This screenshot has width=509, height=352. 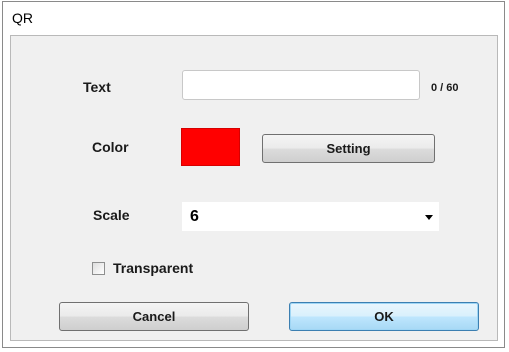 What do you see at coordinates (348, 148) in the screenshot?
I see `color-setting-button: Setting` at bounding box center [348, 148].